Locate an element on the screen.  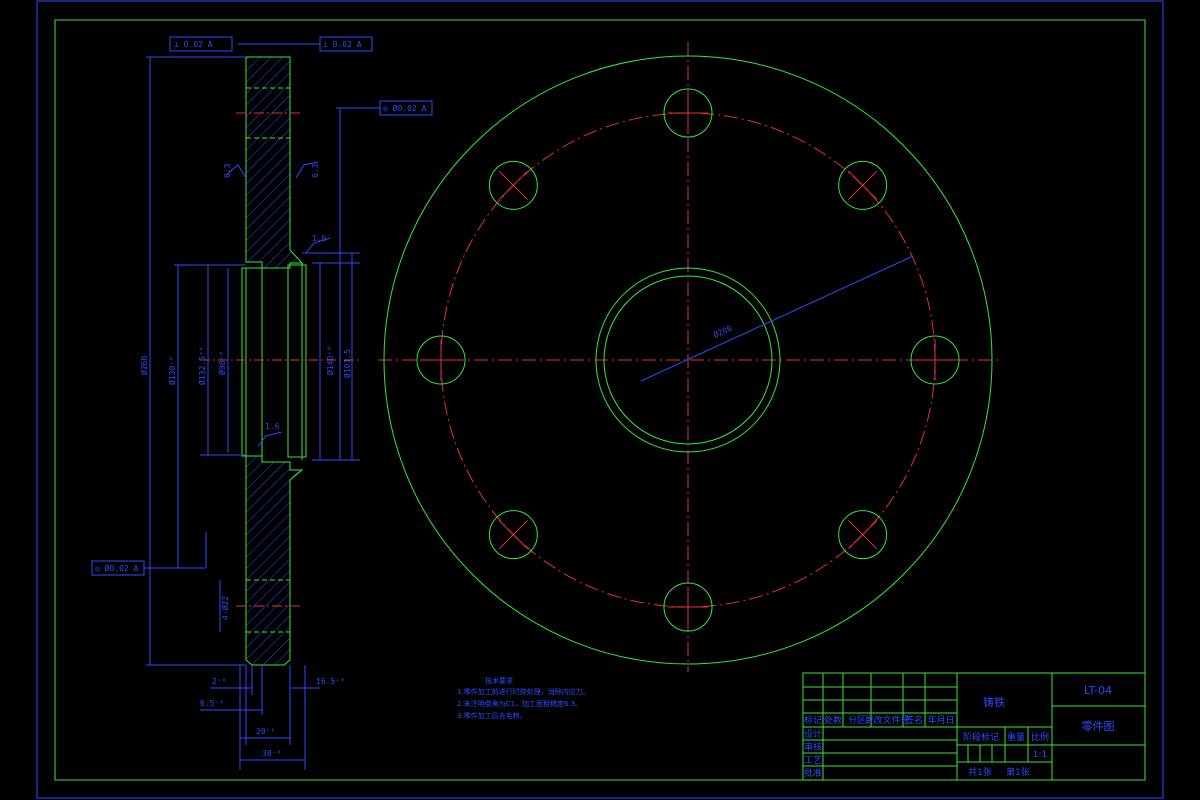
header-label-4: 签名 is located at coordinates (914, 720).